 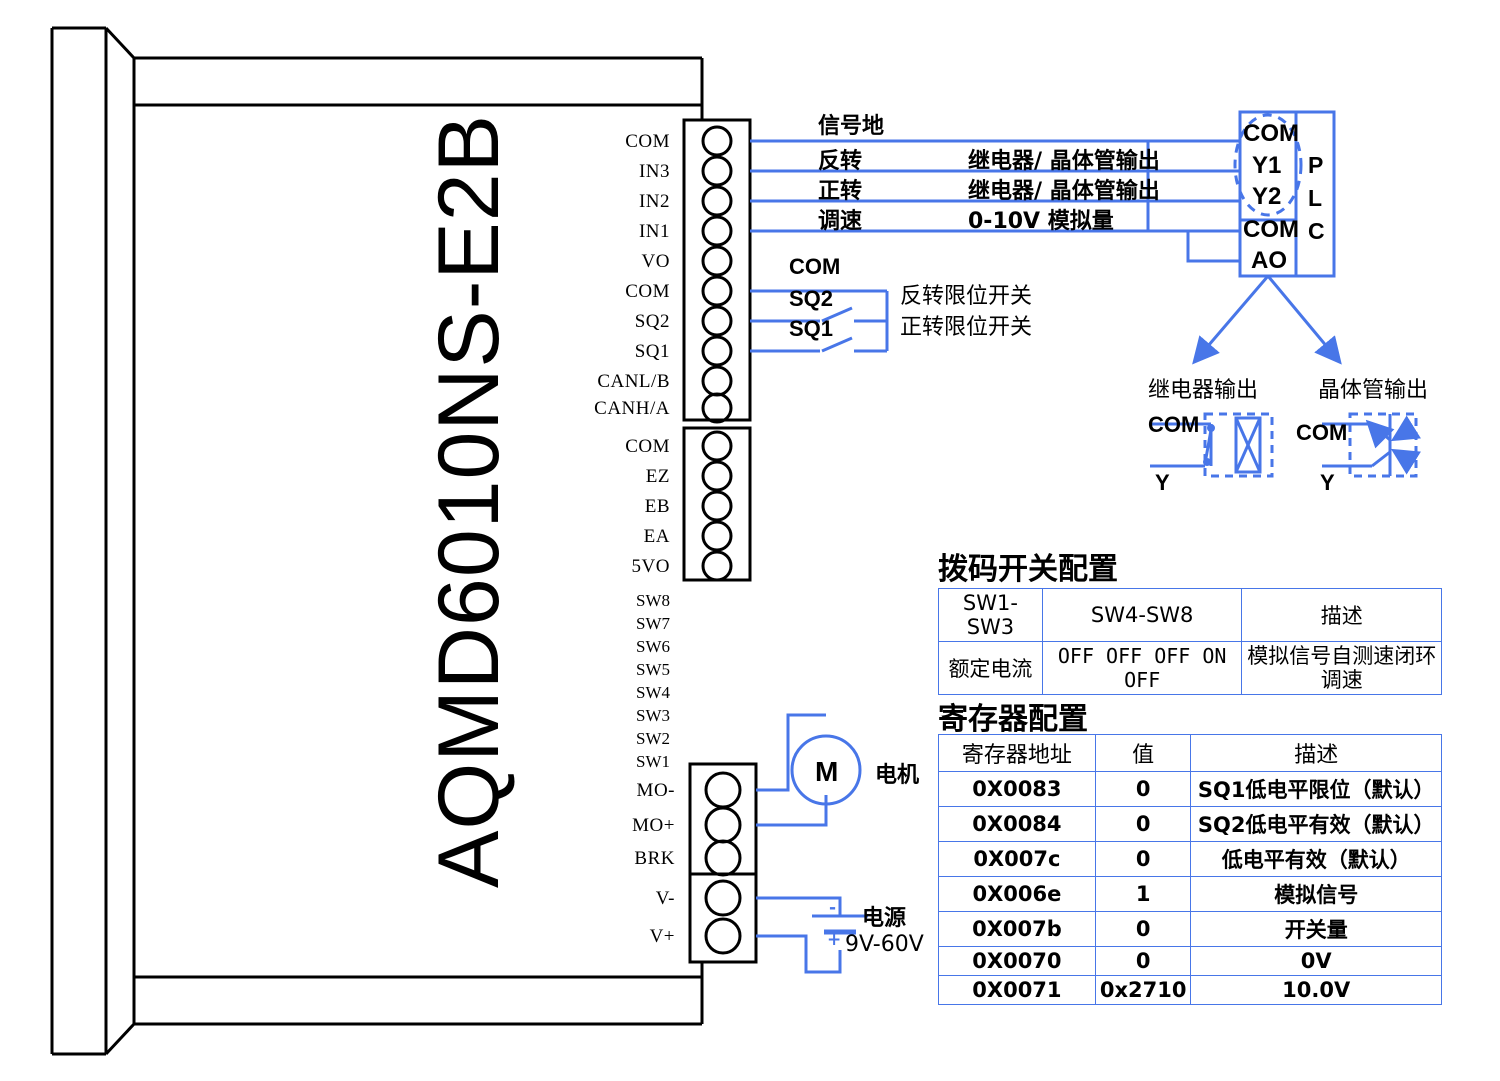 What do you see at coordinates (1142, 668) in the screenshot?
I see `dip-cell-switch-states: OFF OFF OFF ON OFF` at bounding box center [1142, 668].